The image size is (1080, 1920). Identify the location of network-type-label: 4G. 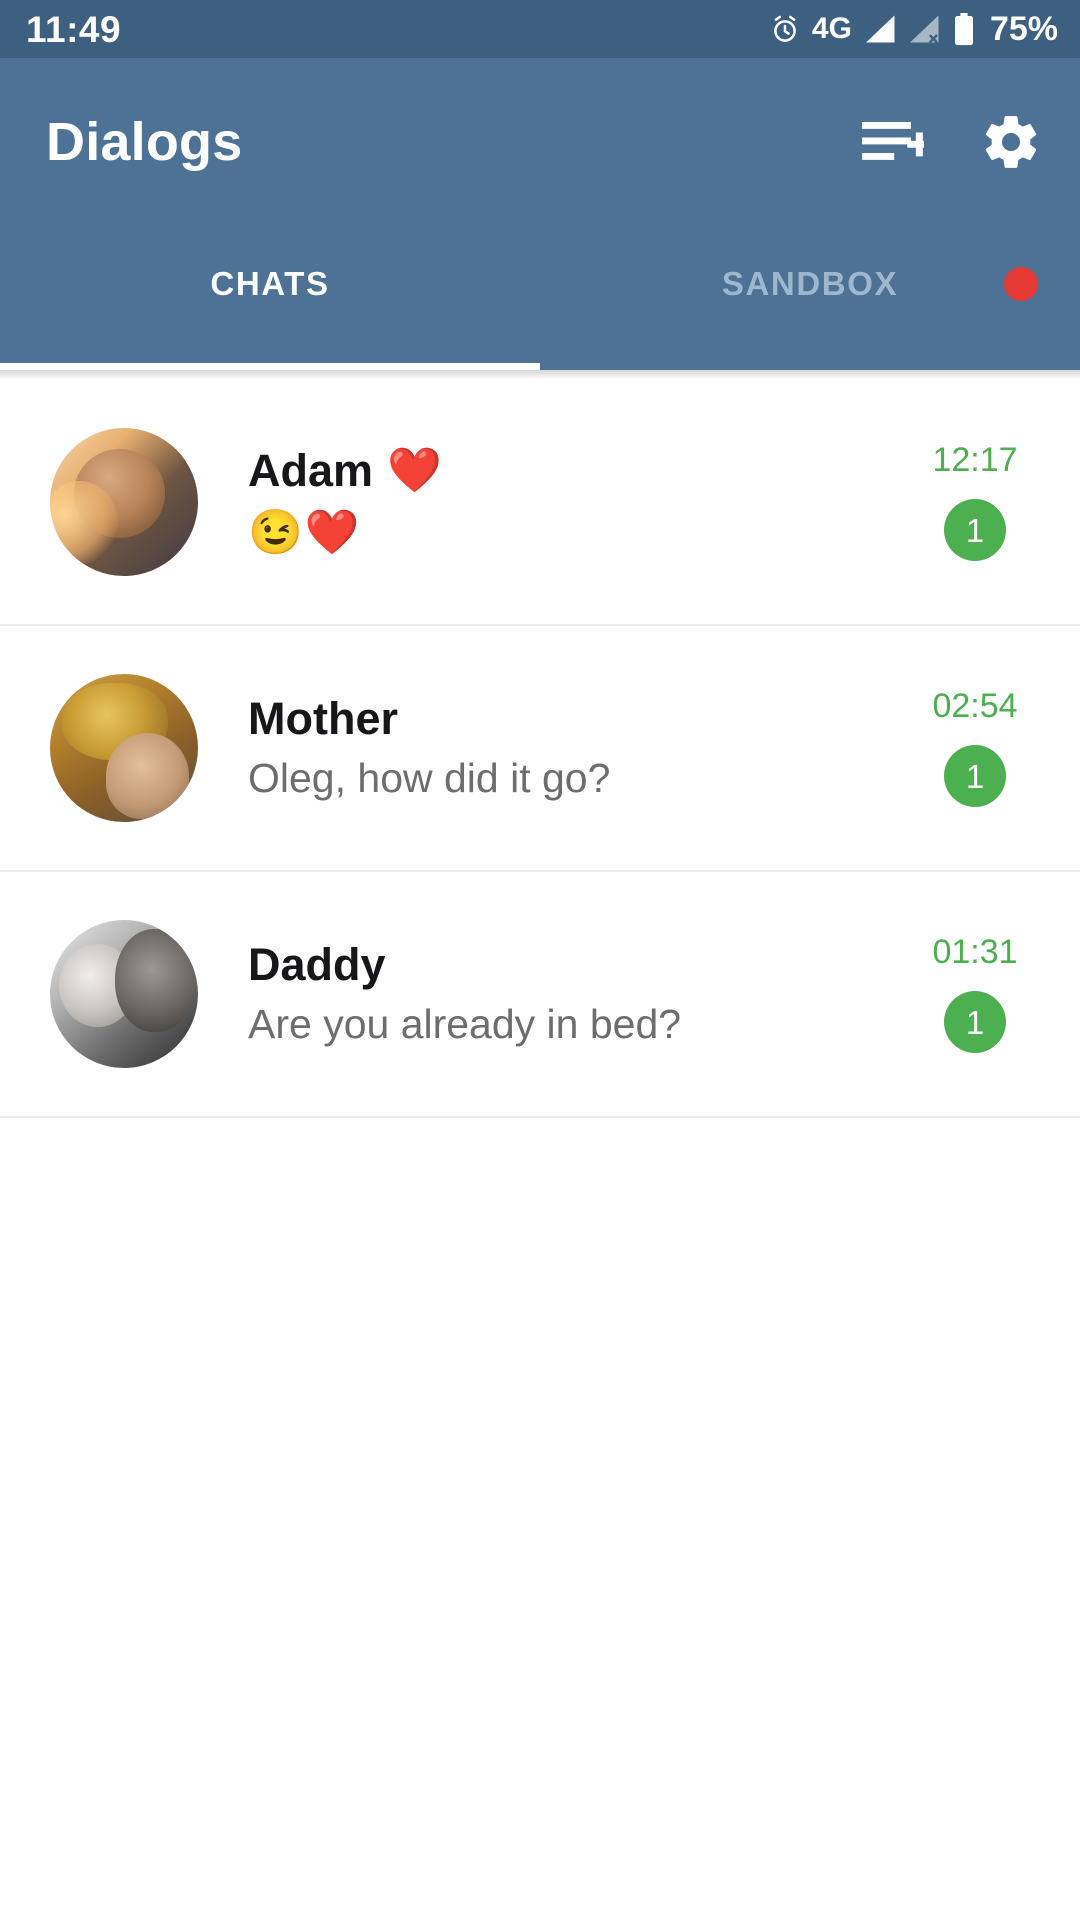
(831, 28).